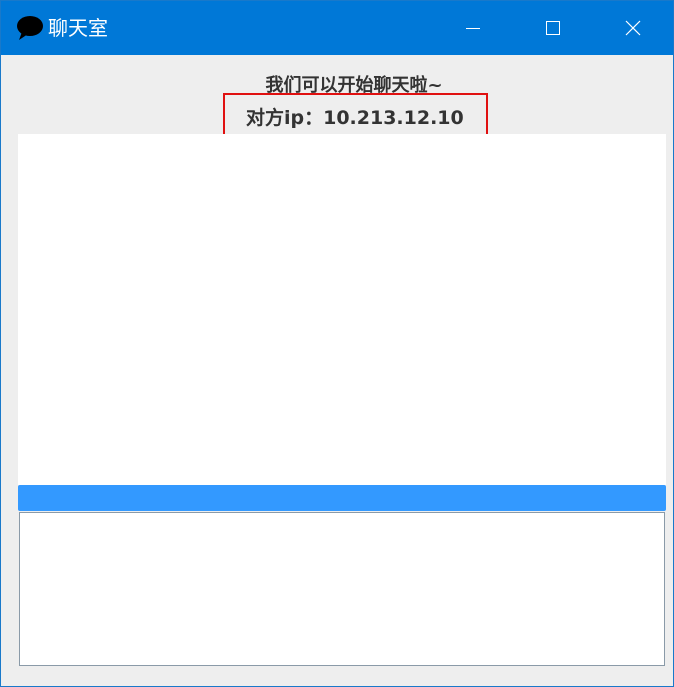  I want to click on maximize-icon, so click(553, 28).